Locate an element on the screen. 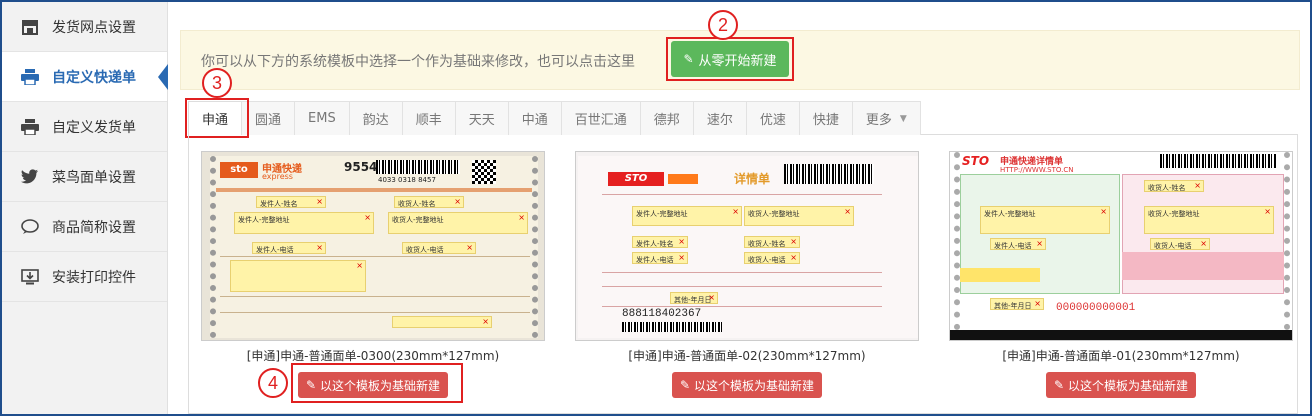 The height and width of the screenshot is (416, 1312). tab-label: EMS is located at coordinates (322, 118).